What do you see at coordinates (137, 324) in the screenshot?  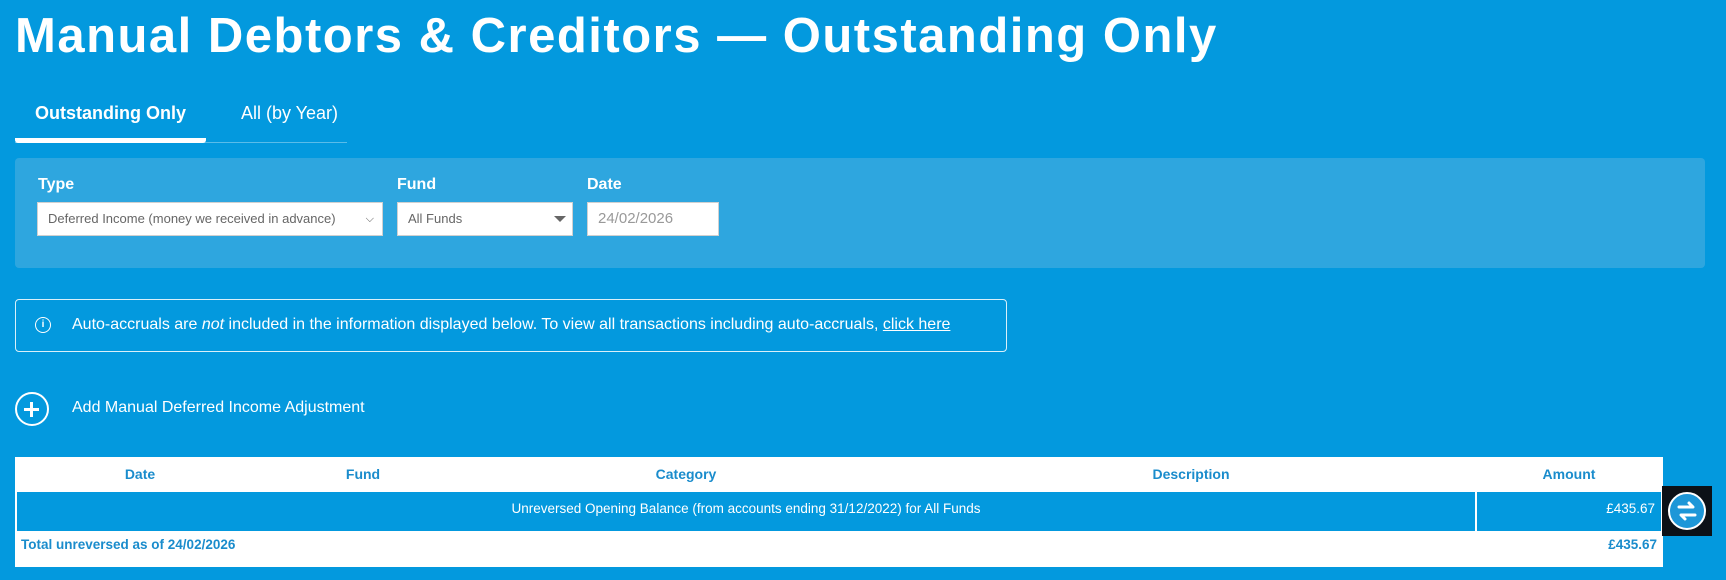 I see `info-text-start: Auto-accruals are` at bounding box center [137, 324].